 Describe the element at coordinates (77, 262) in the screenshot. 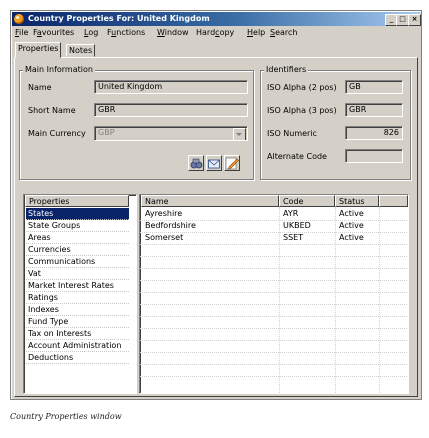

I see `property-item-communications: Communications` at that location.